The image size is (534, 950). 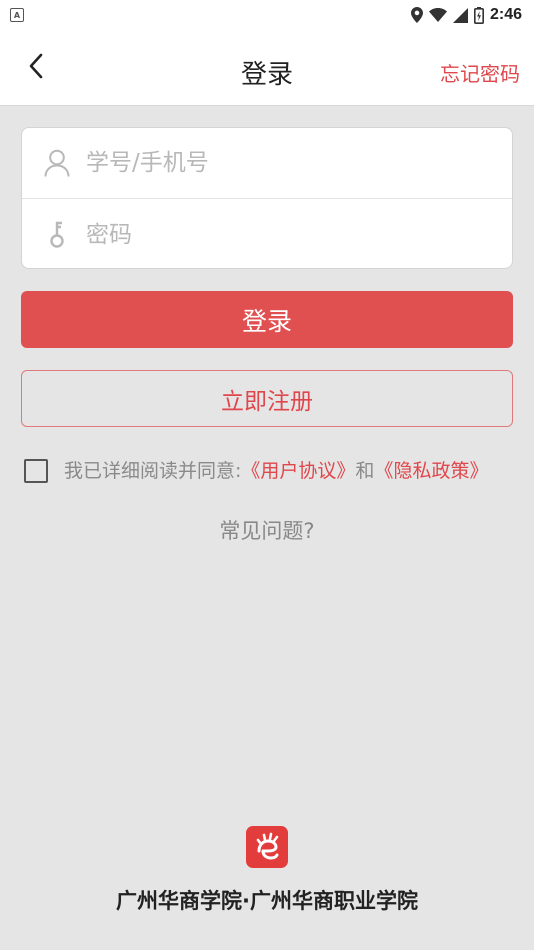 What do you see at coordinates (505, 14) in the screenshot?
I see `status-time: 2:46` at bounding box center [505, 14].